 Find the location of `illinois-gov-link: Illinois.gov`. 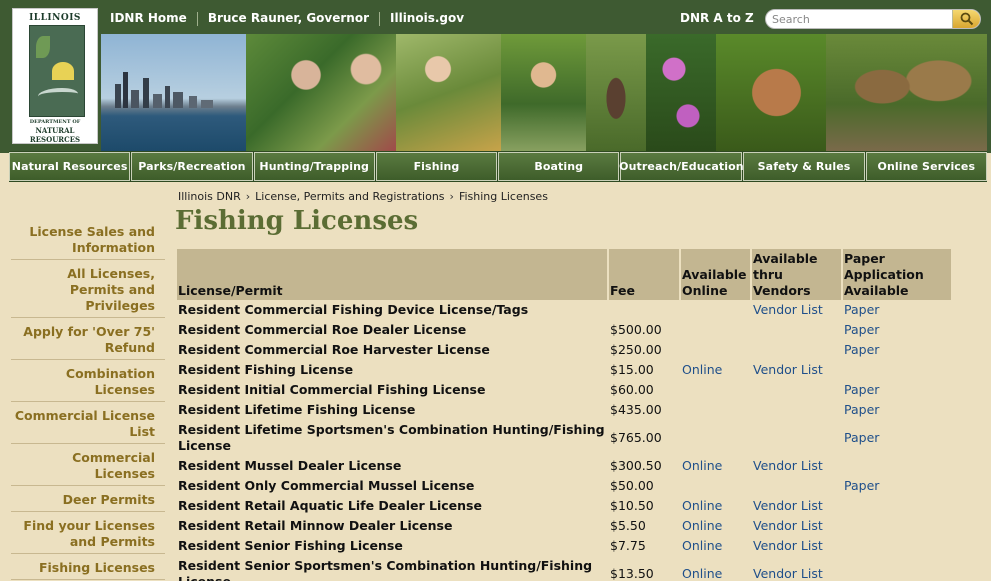

illinois-gov-link: Illinois.gov is located at coordinates (427, 18).